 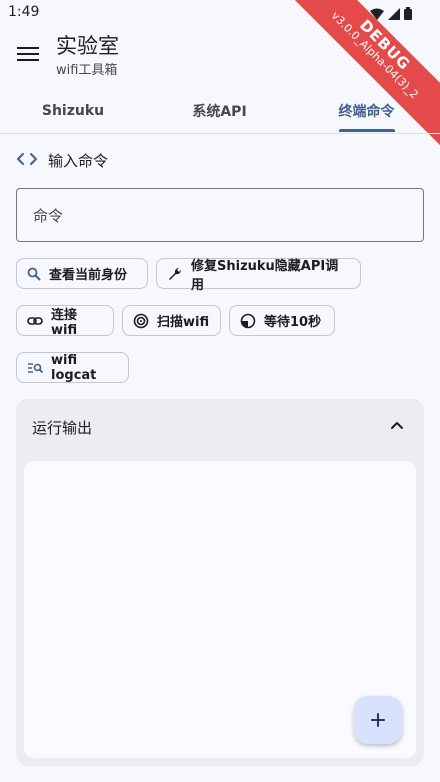 I want to click on chip-label: 连接wifi, so click(x=64, y=322).